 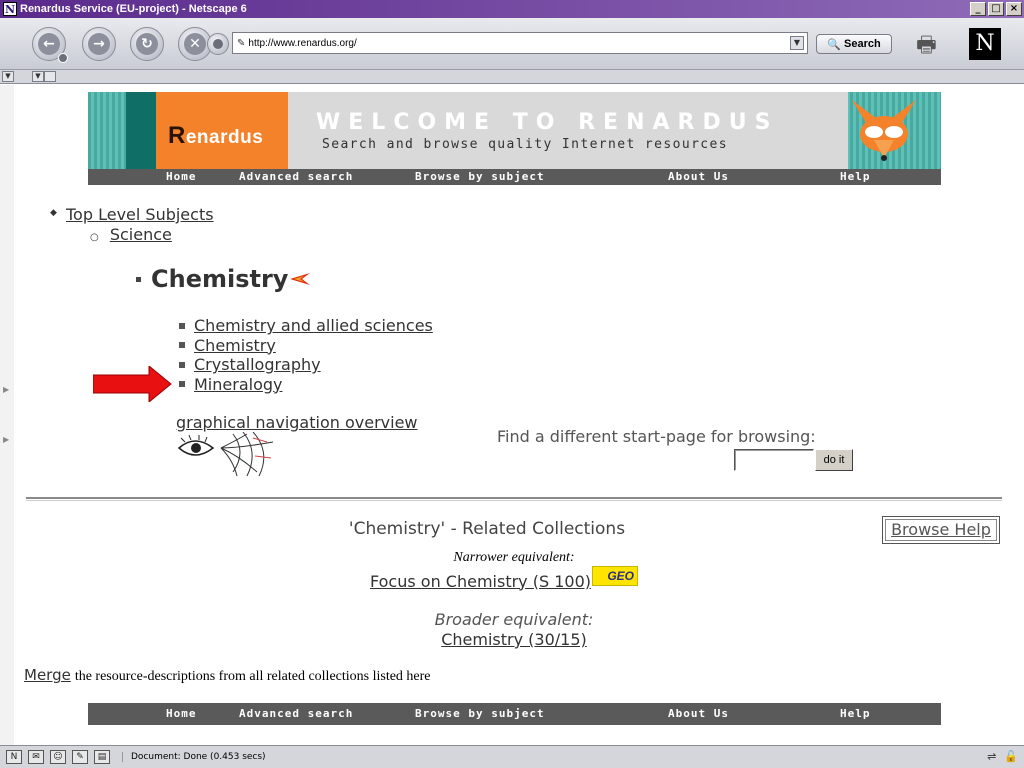 I want to click on narrower-label: Narrower equivalent:, so click(x=514, y=557).